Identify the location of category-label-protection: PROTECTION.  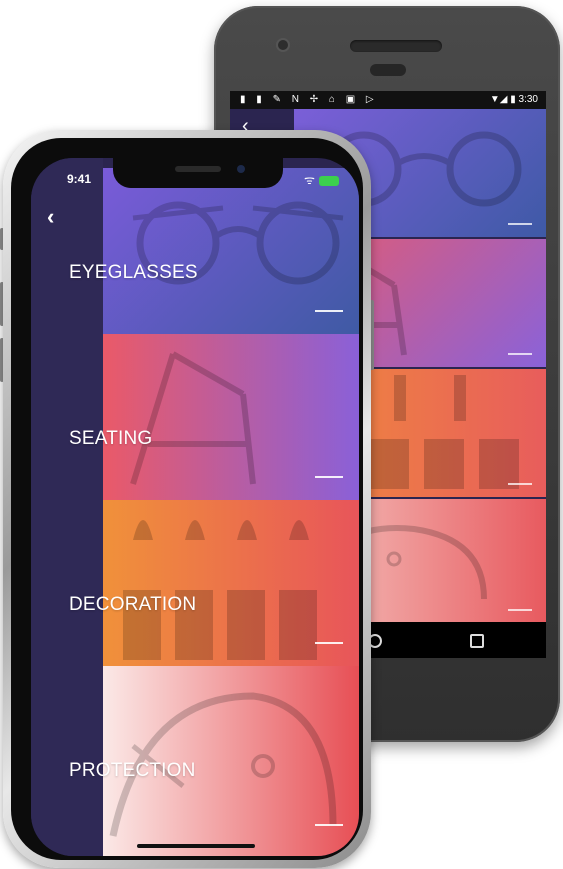
(132, 770).